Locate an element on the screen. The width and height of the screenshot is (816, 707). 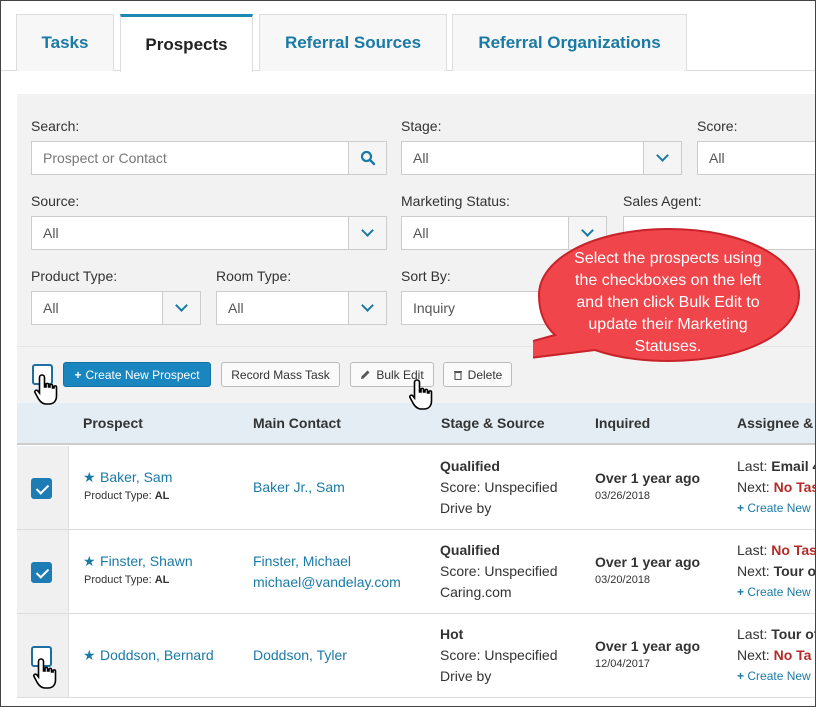
next-activity: Next: No Ta is located at coordinates (774, 655).